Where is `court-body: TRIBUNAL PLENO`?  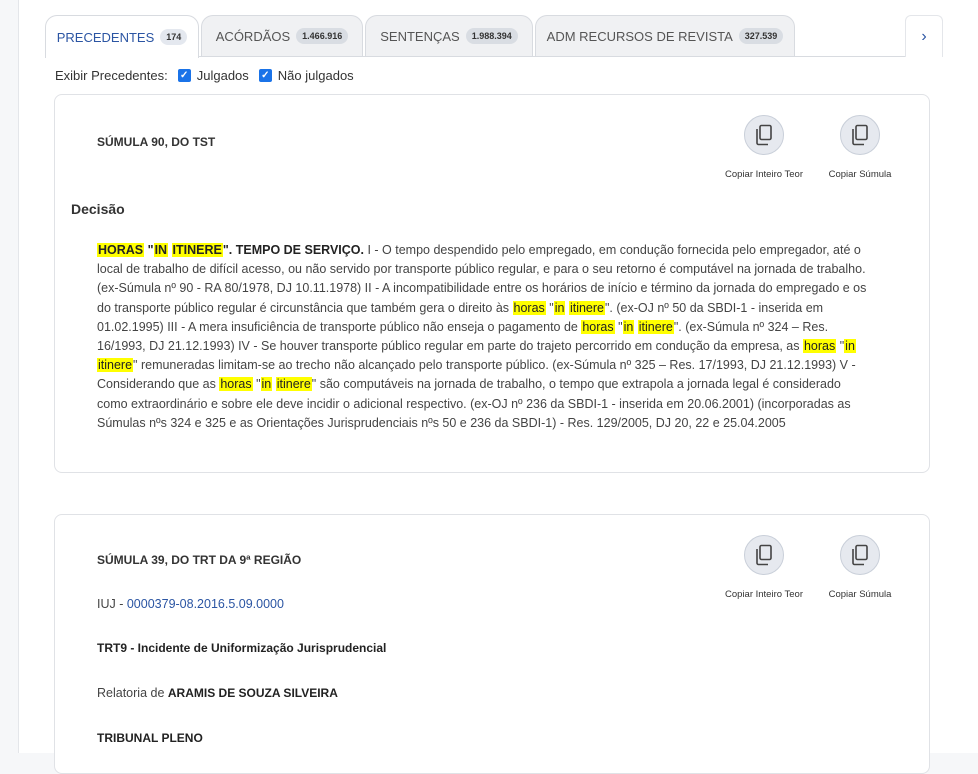 court-body: TRIBUNAL PLENO is located at coordinates (150, 738).